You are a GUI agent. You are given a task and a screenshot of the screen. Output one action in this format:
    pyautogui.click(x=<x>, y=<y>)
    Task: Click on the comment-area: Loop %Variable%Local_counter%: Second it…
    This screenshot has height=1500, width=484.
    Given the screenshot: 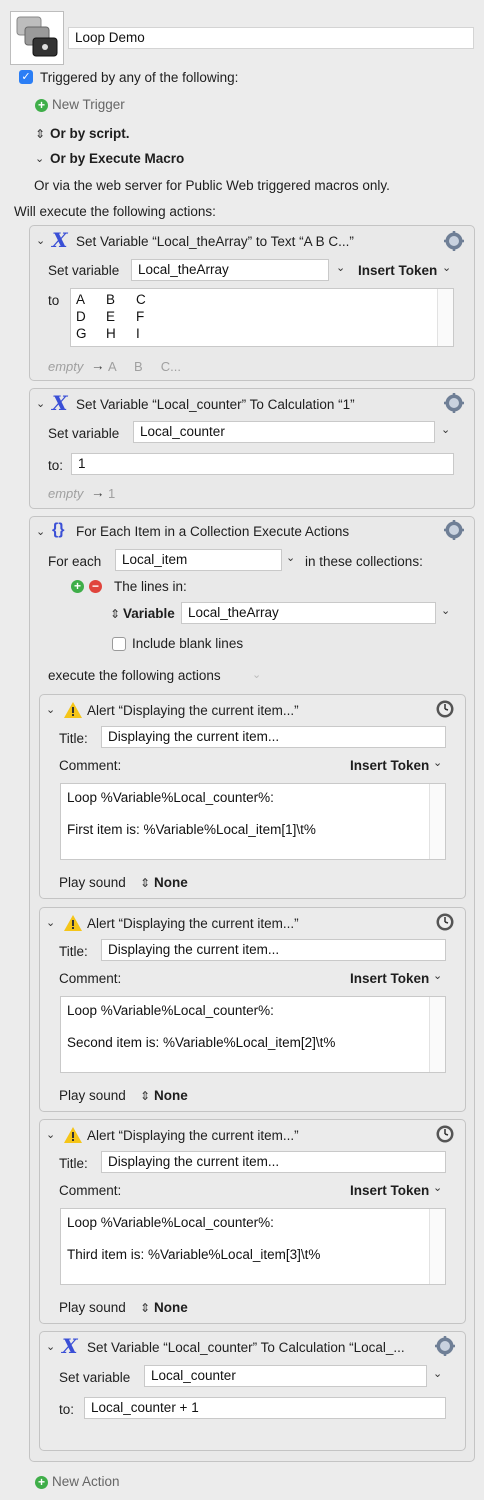 What is the action you would take?
    pyautogui.click(x=253, y=1034)
    